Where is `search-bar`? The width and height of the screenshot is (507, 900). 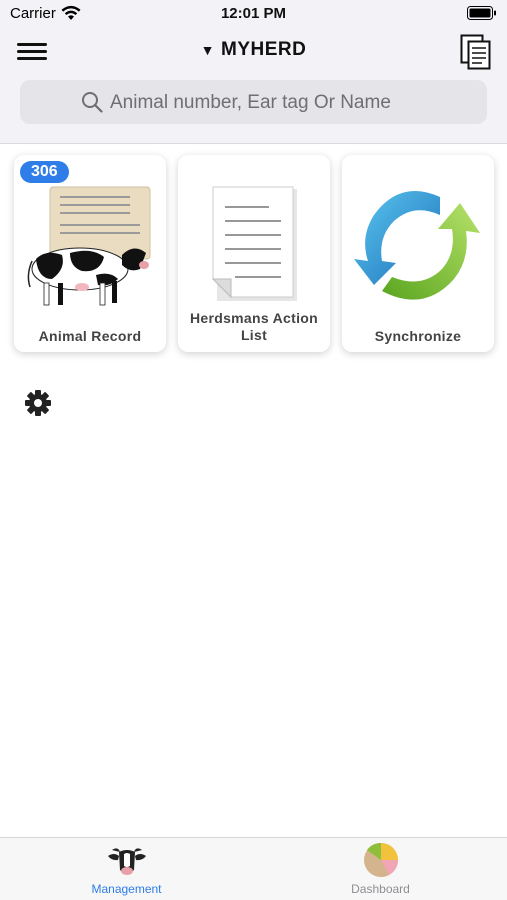
search-bar is located at coordinates (253, 102).